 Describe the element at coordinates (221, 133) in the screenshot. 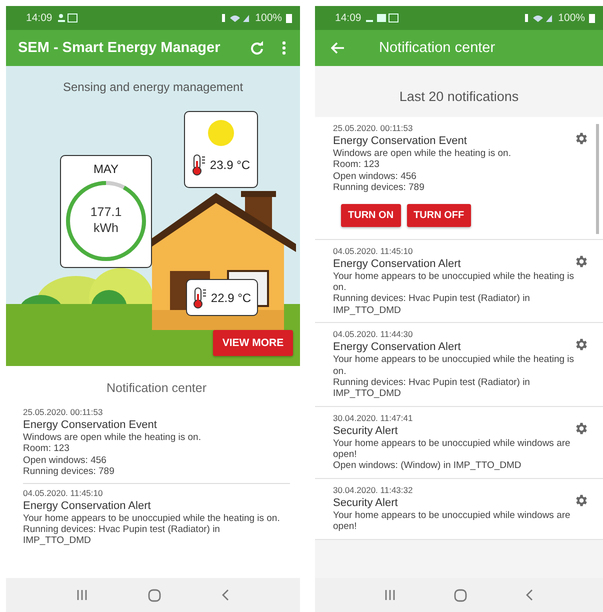

I see `sun-icon` at that location.